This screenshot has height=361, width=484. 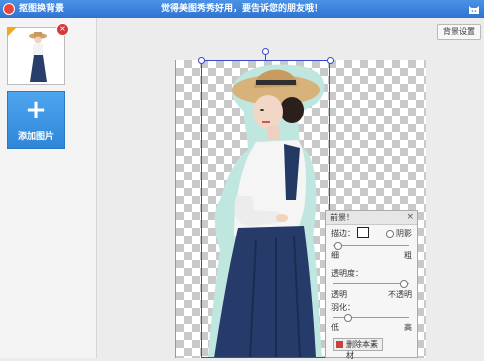 I want to click on panel-close-icon: ×, so click(x=410, y=217).